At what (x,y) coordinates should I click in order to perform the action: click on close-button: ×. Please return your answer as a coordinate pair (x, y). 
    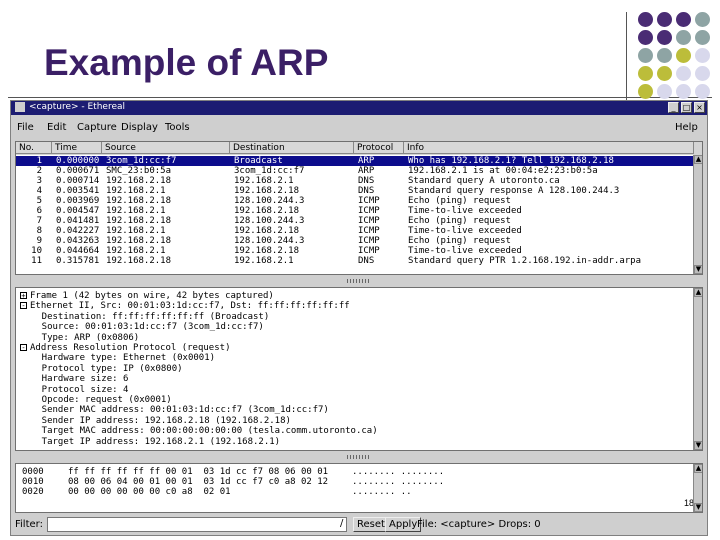
    Looking at the image, I should click on (699, 107).